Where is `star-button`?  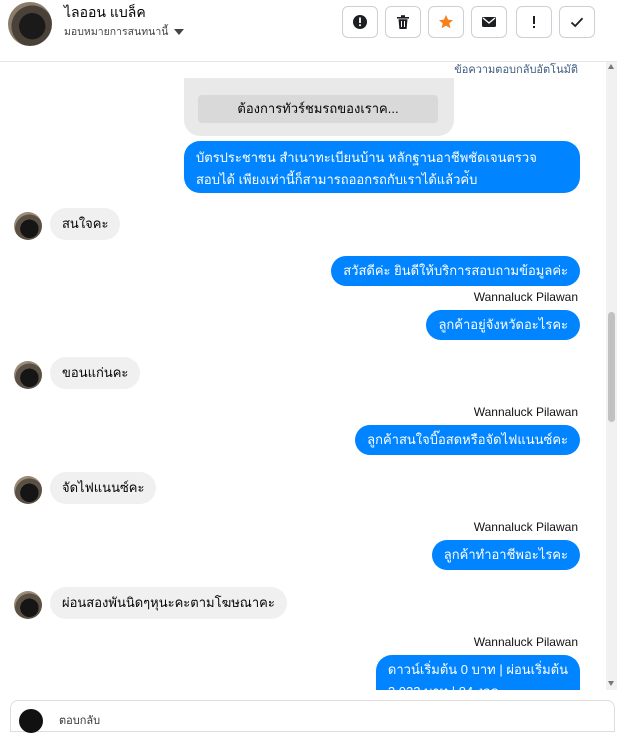
star-button is located at coordinates (446, 22).